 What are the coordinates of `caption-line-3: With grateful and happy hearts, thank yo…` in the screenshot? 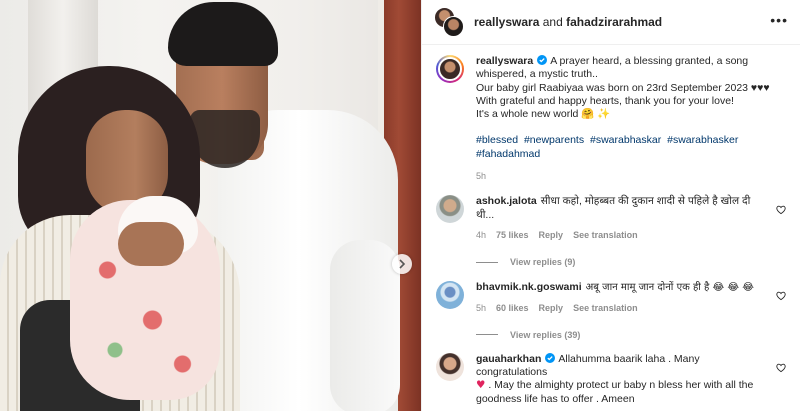 It's located at (605, 100).